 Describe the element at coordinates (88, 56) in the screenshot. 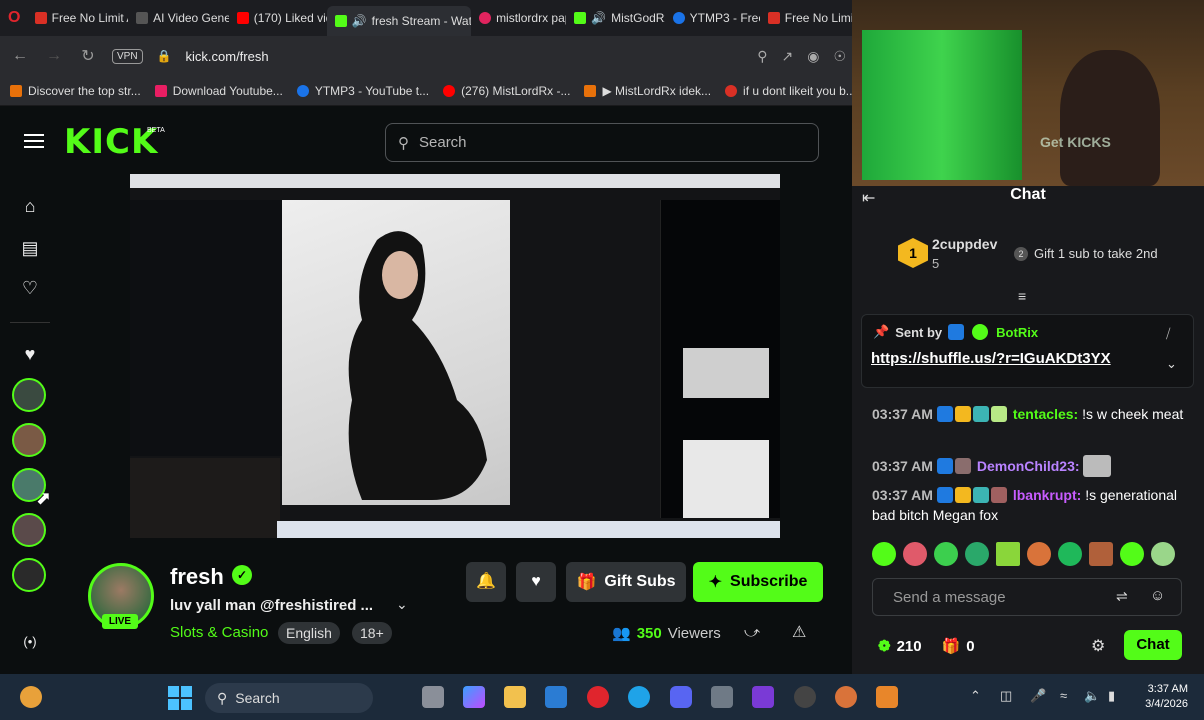

I see `reload-icon: ↻` at that location.